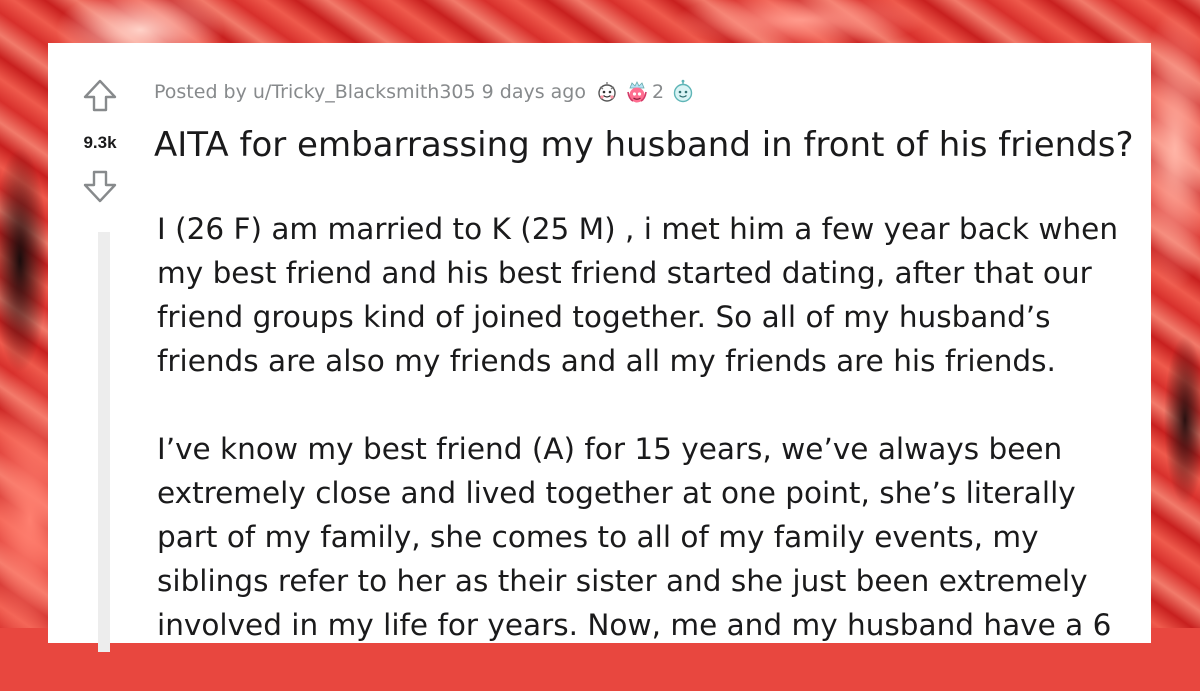 The height and width of the screenshot is (691, 1200). I want to click on downvote-button, so click(100, 186).